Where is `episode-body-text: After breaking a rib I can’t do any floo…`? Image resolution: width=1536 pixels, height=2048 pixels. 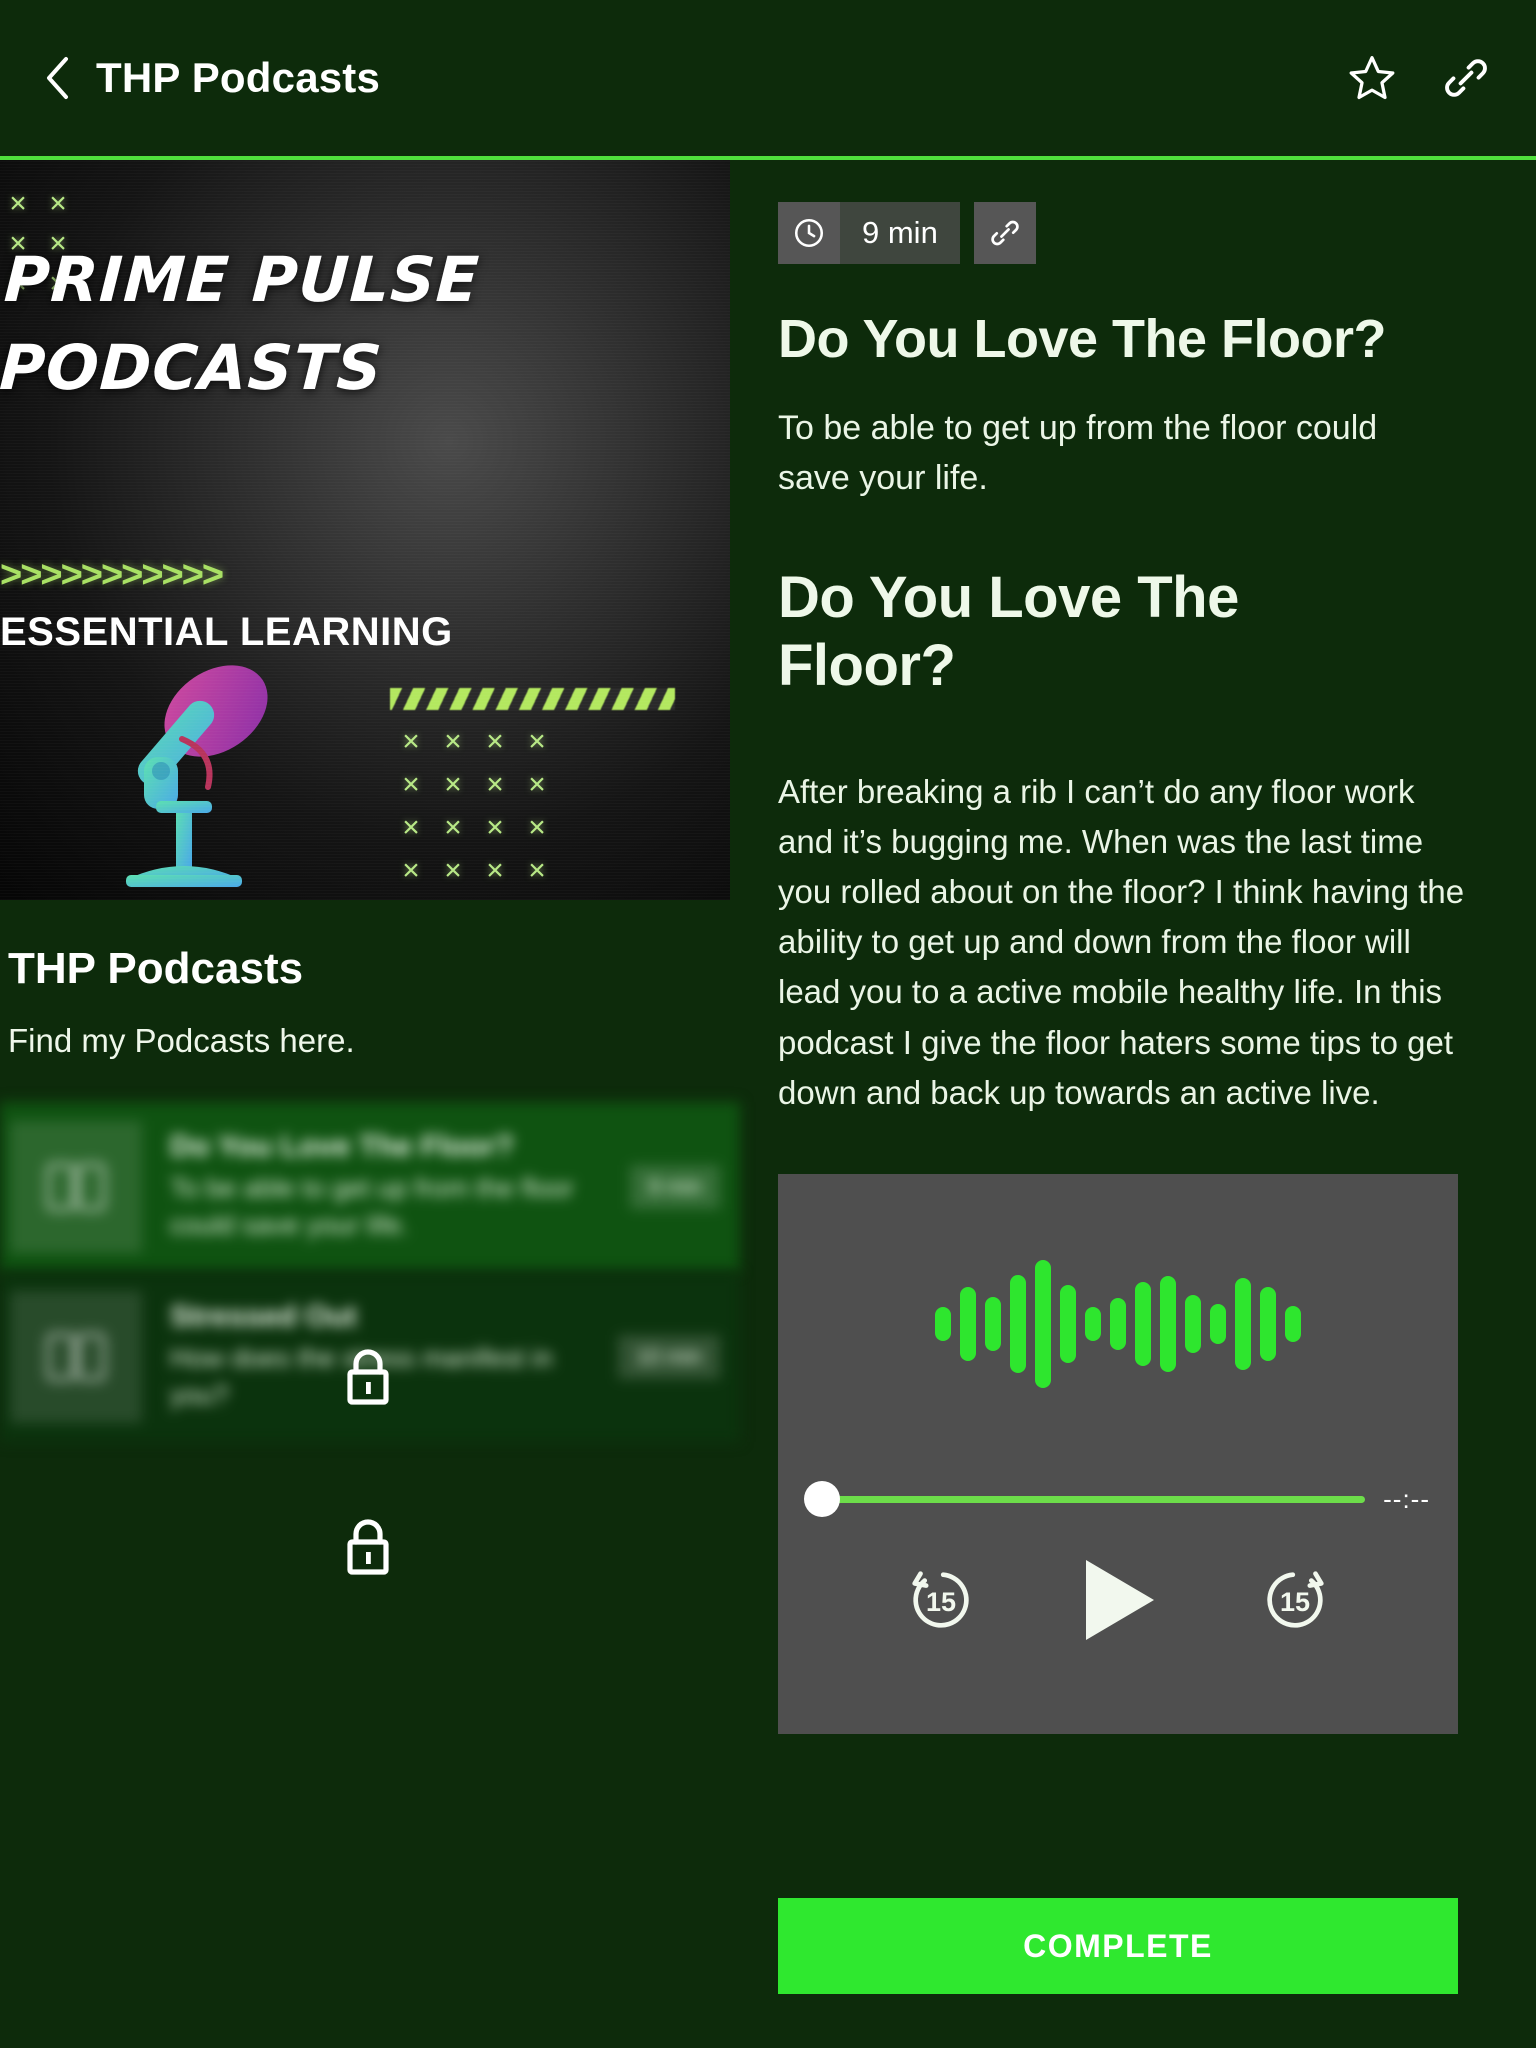 episode-body-text: After breaking a rib I can’t do any floo… is located at coordinates (1121, 941).